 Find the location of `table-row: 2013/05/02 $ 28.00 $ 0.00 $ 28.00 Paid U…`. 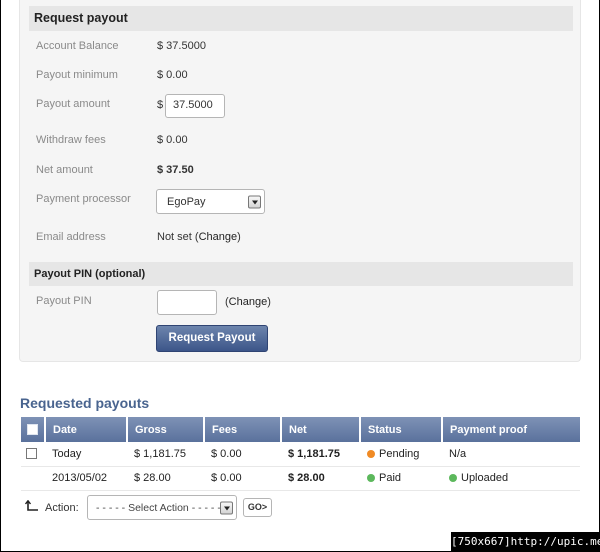

table-row: 2013/05/02 $ 28.00 $ 0.00 $ 28.00 Paid U… is located at coordinates (300, 478).